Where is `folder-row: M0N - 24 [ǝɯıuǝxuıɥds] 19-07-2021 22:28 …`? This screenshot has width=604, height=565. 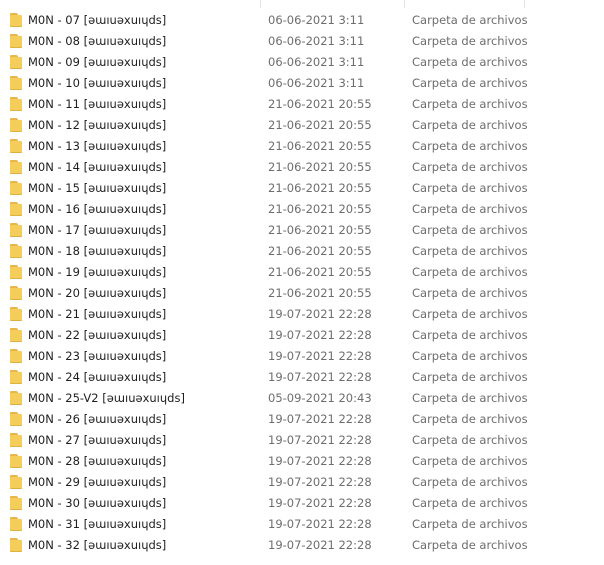 folder-row: M0N - 24 [ǝɯıuǝxuıɥds] 19-07-2021 22:28 … is located at coordinates (302, 377).